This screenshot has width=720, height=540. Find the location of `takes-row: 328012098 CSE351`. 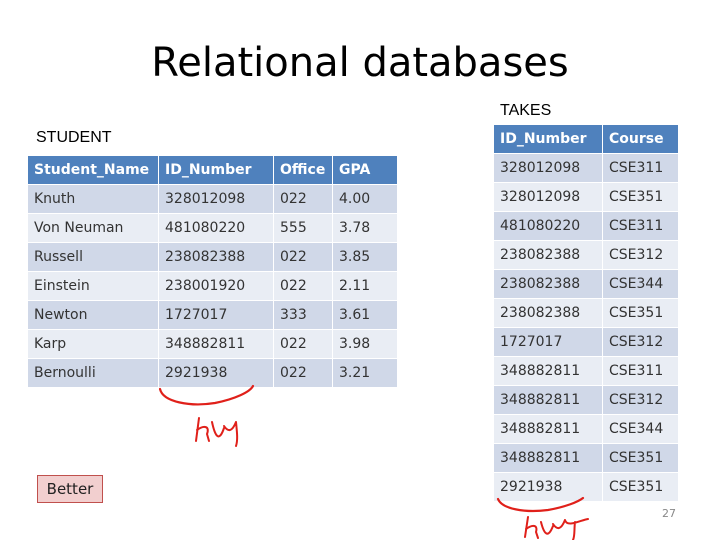

takes-row: 328012098 CSE351 is located at coordinates (586, 197).